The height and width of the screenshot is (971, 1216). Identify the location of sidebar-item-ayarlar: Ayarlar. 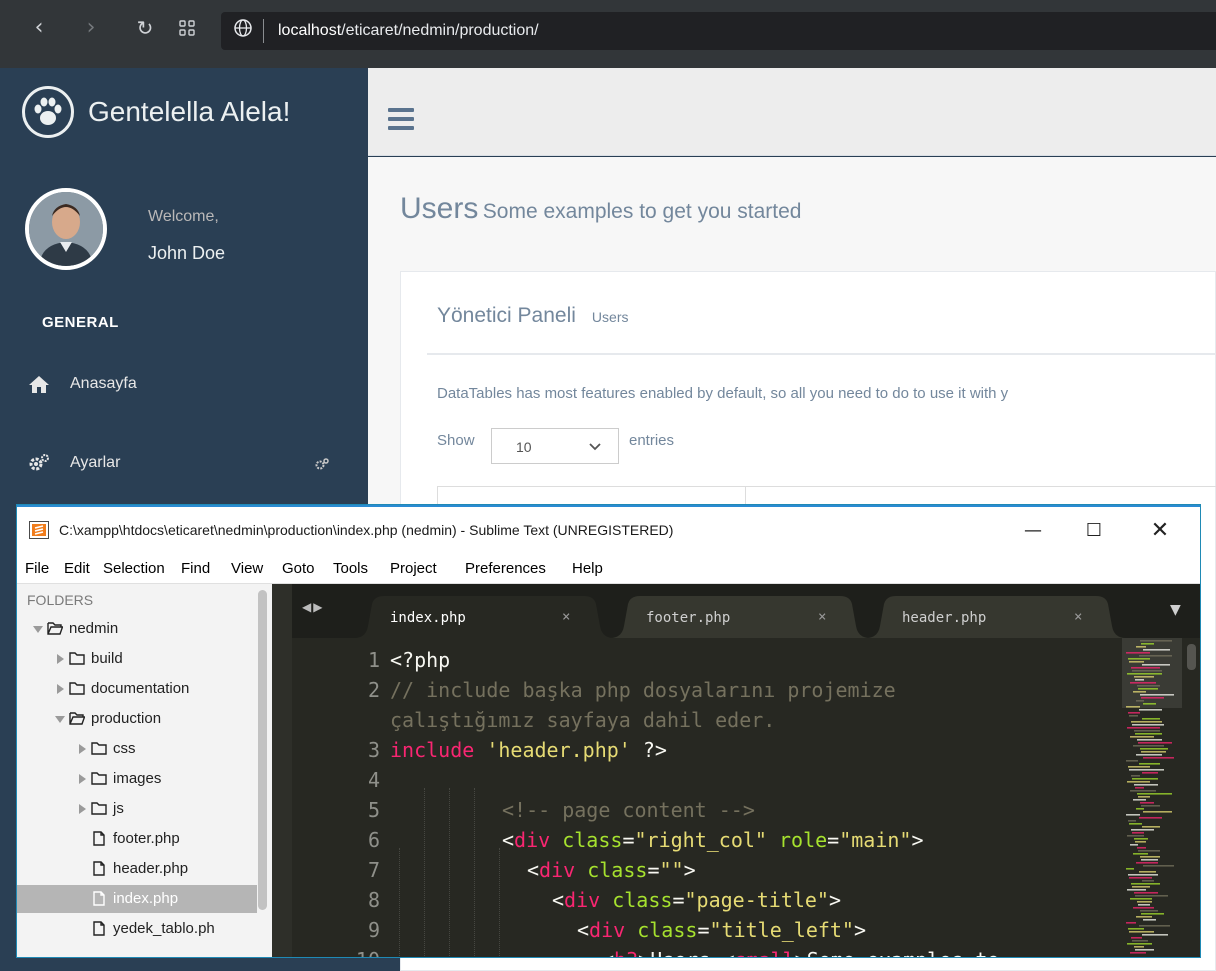
(188, 465).